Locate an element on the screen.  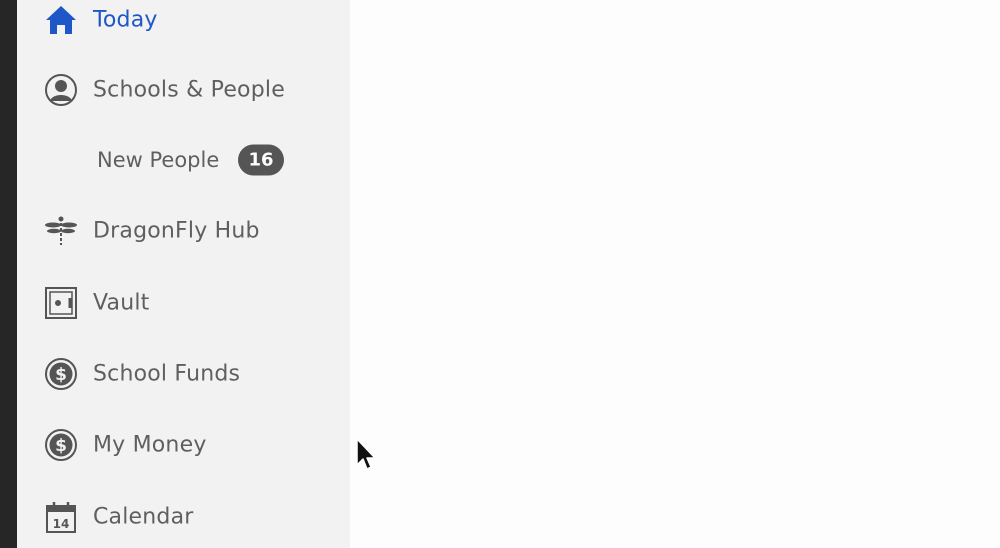
sidebar-item-dragonfly-hub: DragonFly Hub is located at coordinates (183, 231).